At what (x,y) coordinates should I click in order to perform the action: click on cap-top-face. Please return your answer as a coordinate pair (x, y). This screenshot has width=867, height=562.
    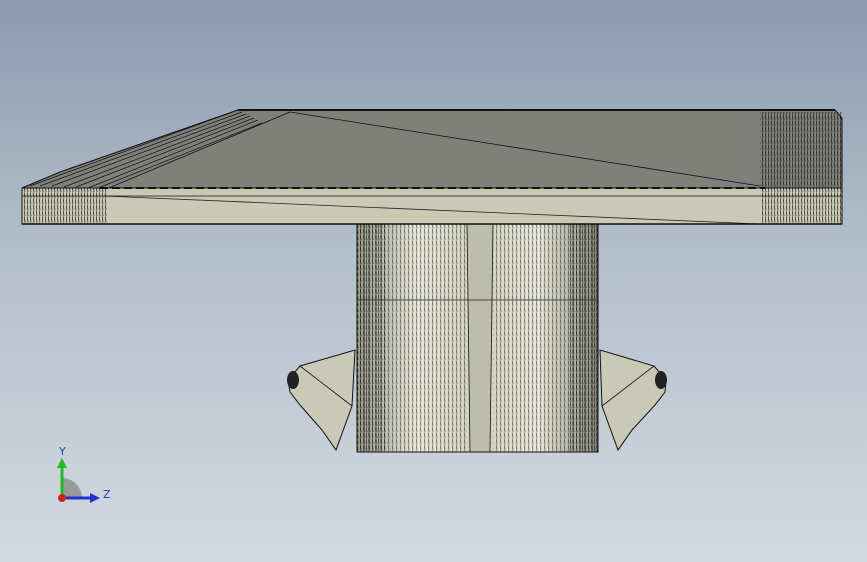
    Looking at the image, I should click on (432, 153).